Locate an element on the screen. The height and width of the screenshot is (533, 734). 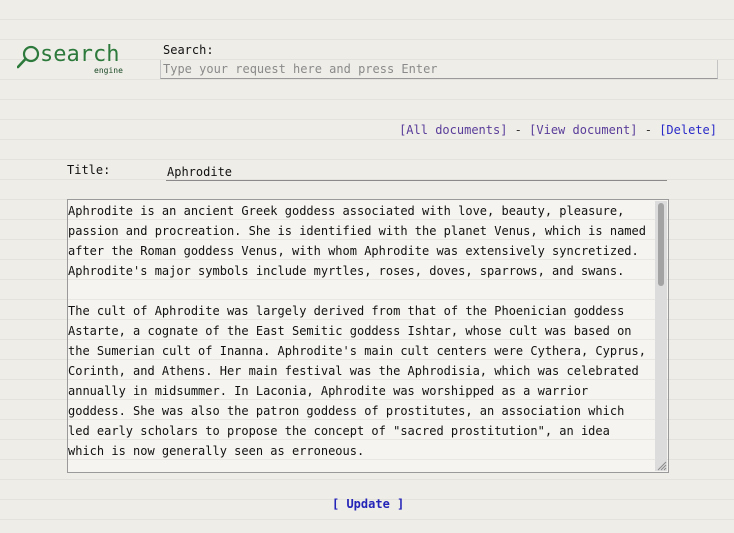
resize-grip-icon is located at coordinates (662, 466).